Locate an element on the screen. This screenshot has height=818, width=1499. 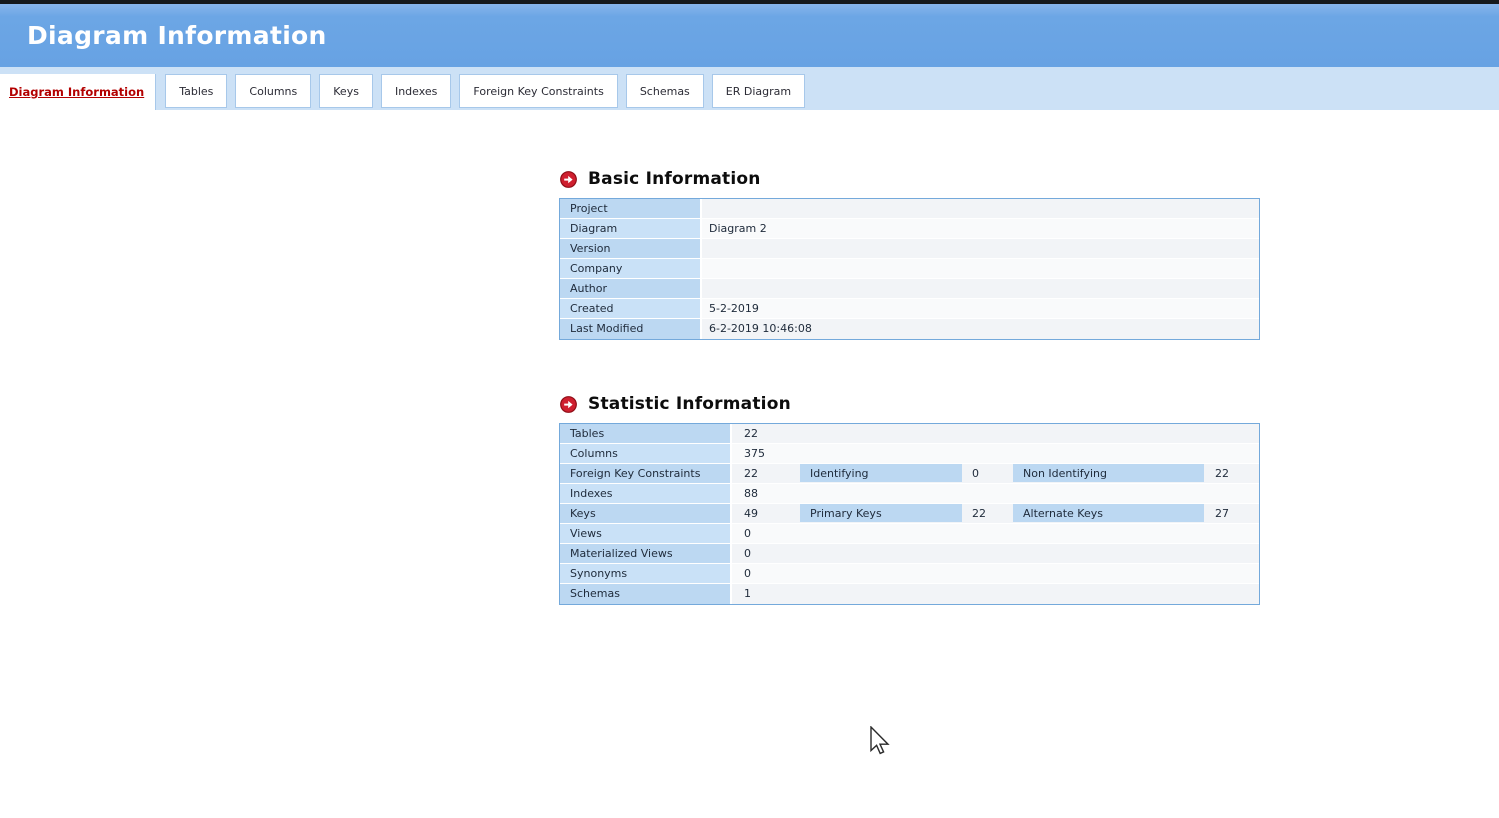
row-value-indexes: 88 is located at coordinates (764, 494).